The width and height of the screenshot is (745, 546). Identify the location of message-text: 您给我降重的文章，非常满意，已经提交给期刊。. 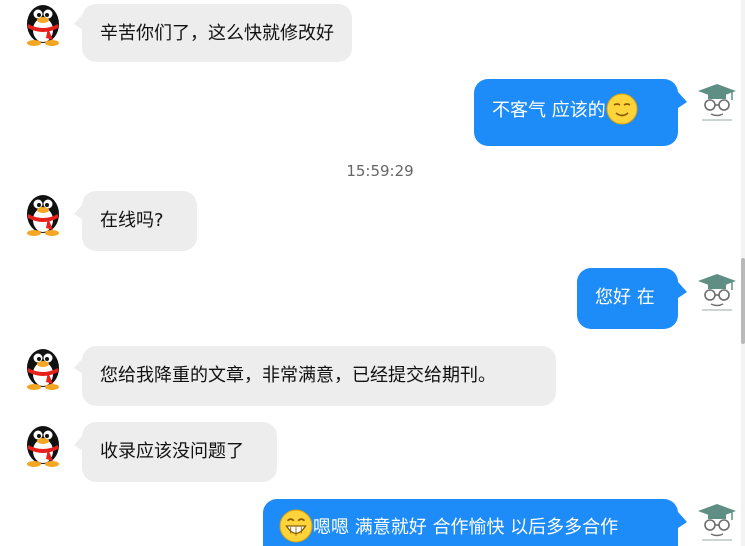
(298, 375).